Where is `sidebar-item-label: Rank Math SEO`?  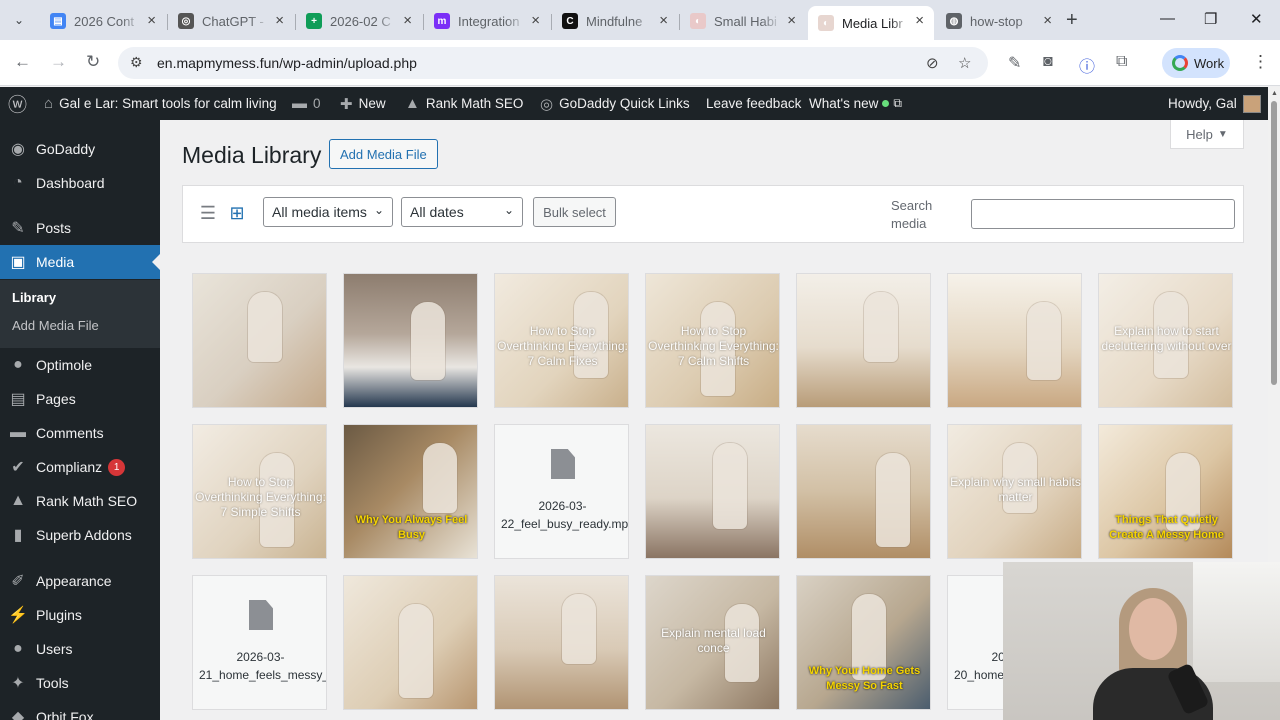
sidebar-item-label: Rank Math SEO is located at coordinates (87, 501).